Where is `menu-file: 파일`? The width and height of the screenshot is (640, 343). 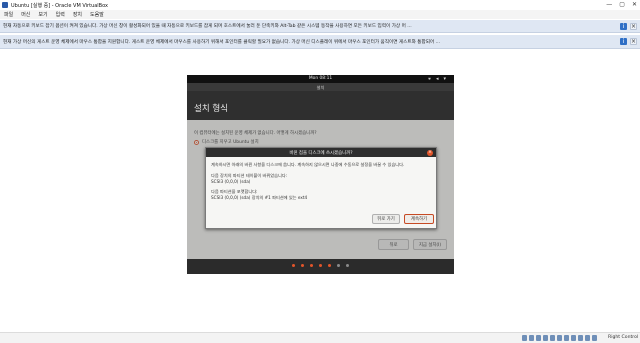 menu-file: 파일 is located at coordinates (8, 14).